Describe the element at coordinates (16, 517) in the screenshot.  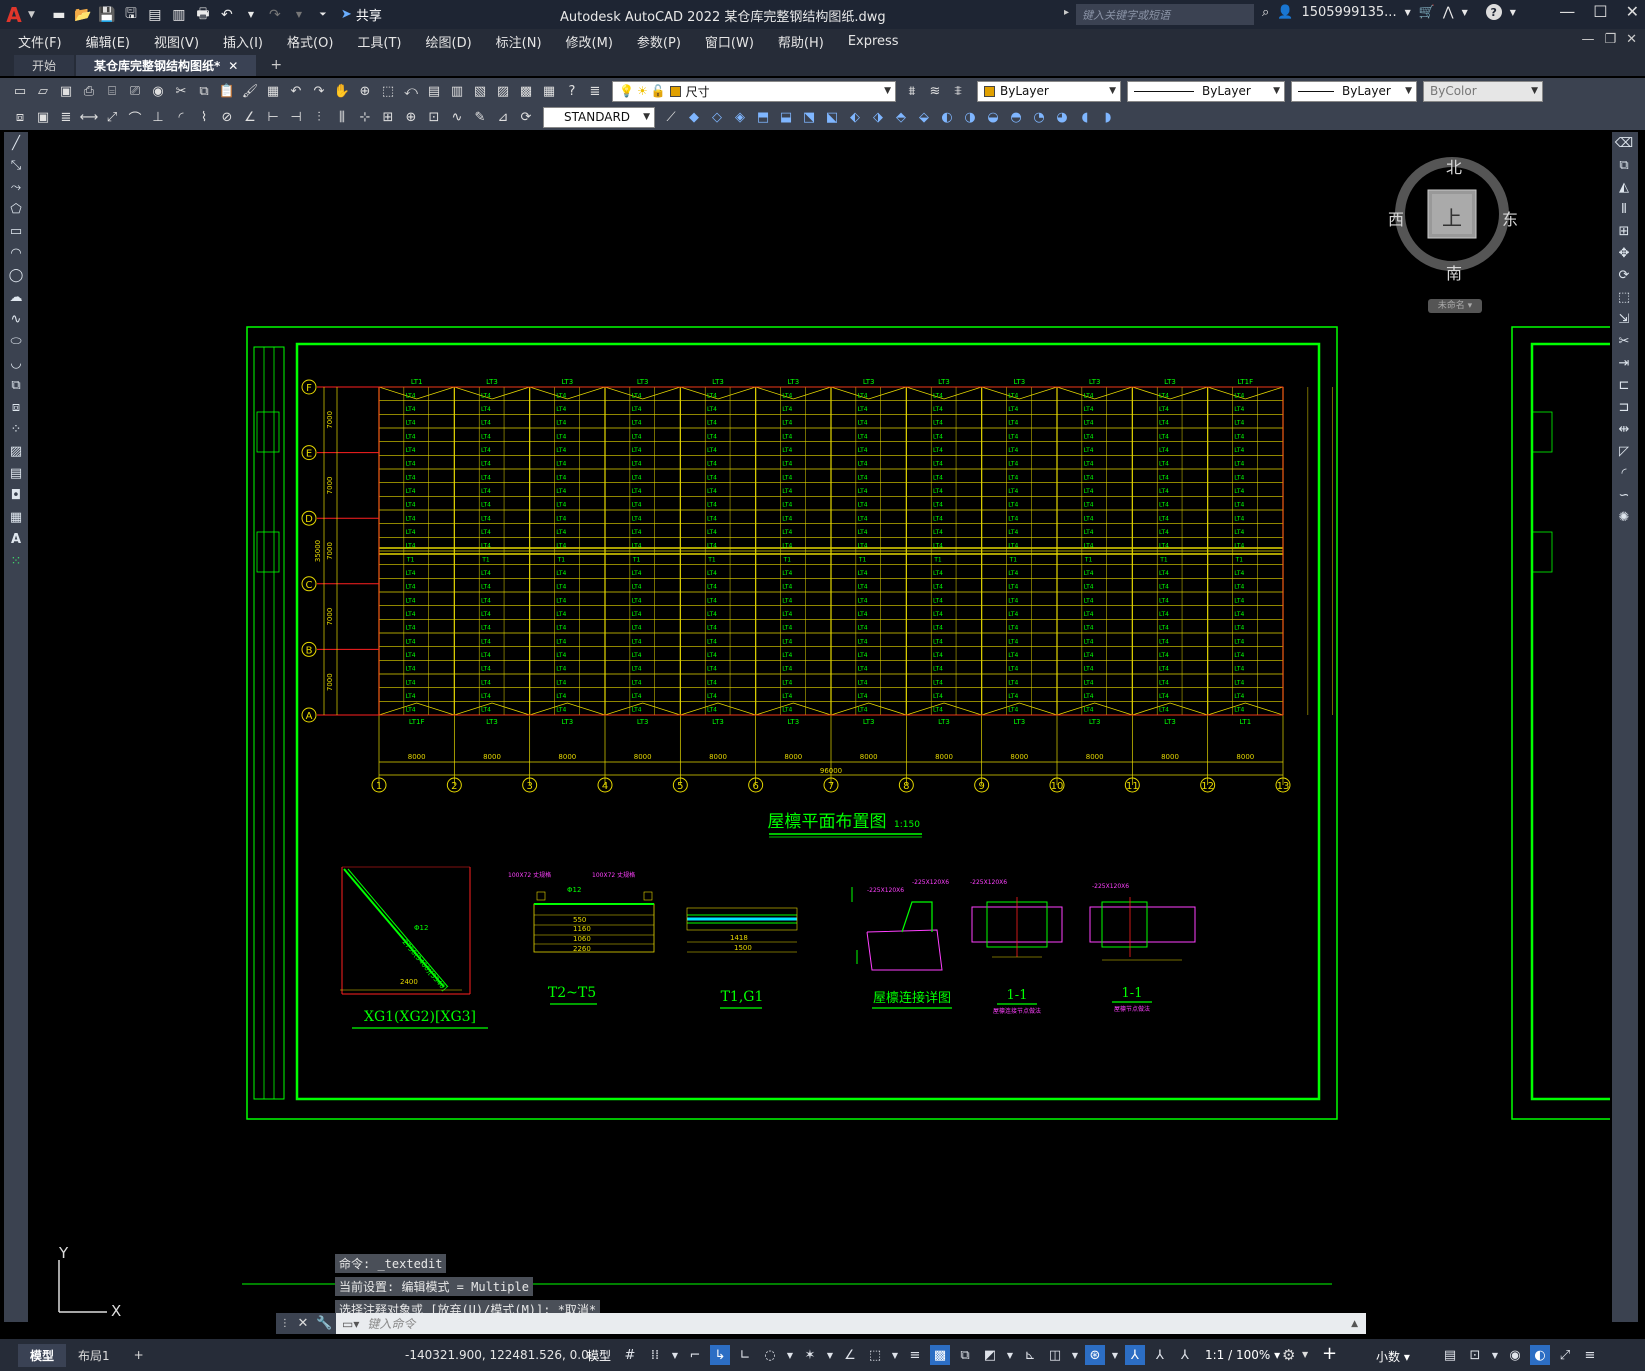
I see `table-icon: ▦` at that location.